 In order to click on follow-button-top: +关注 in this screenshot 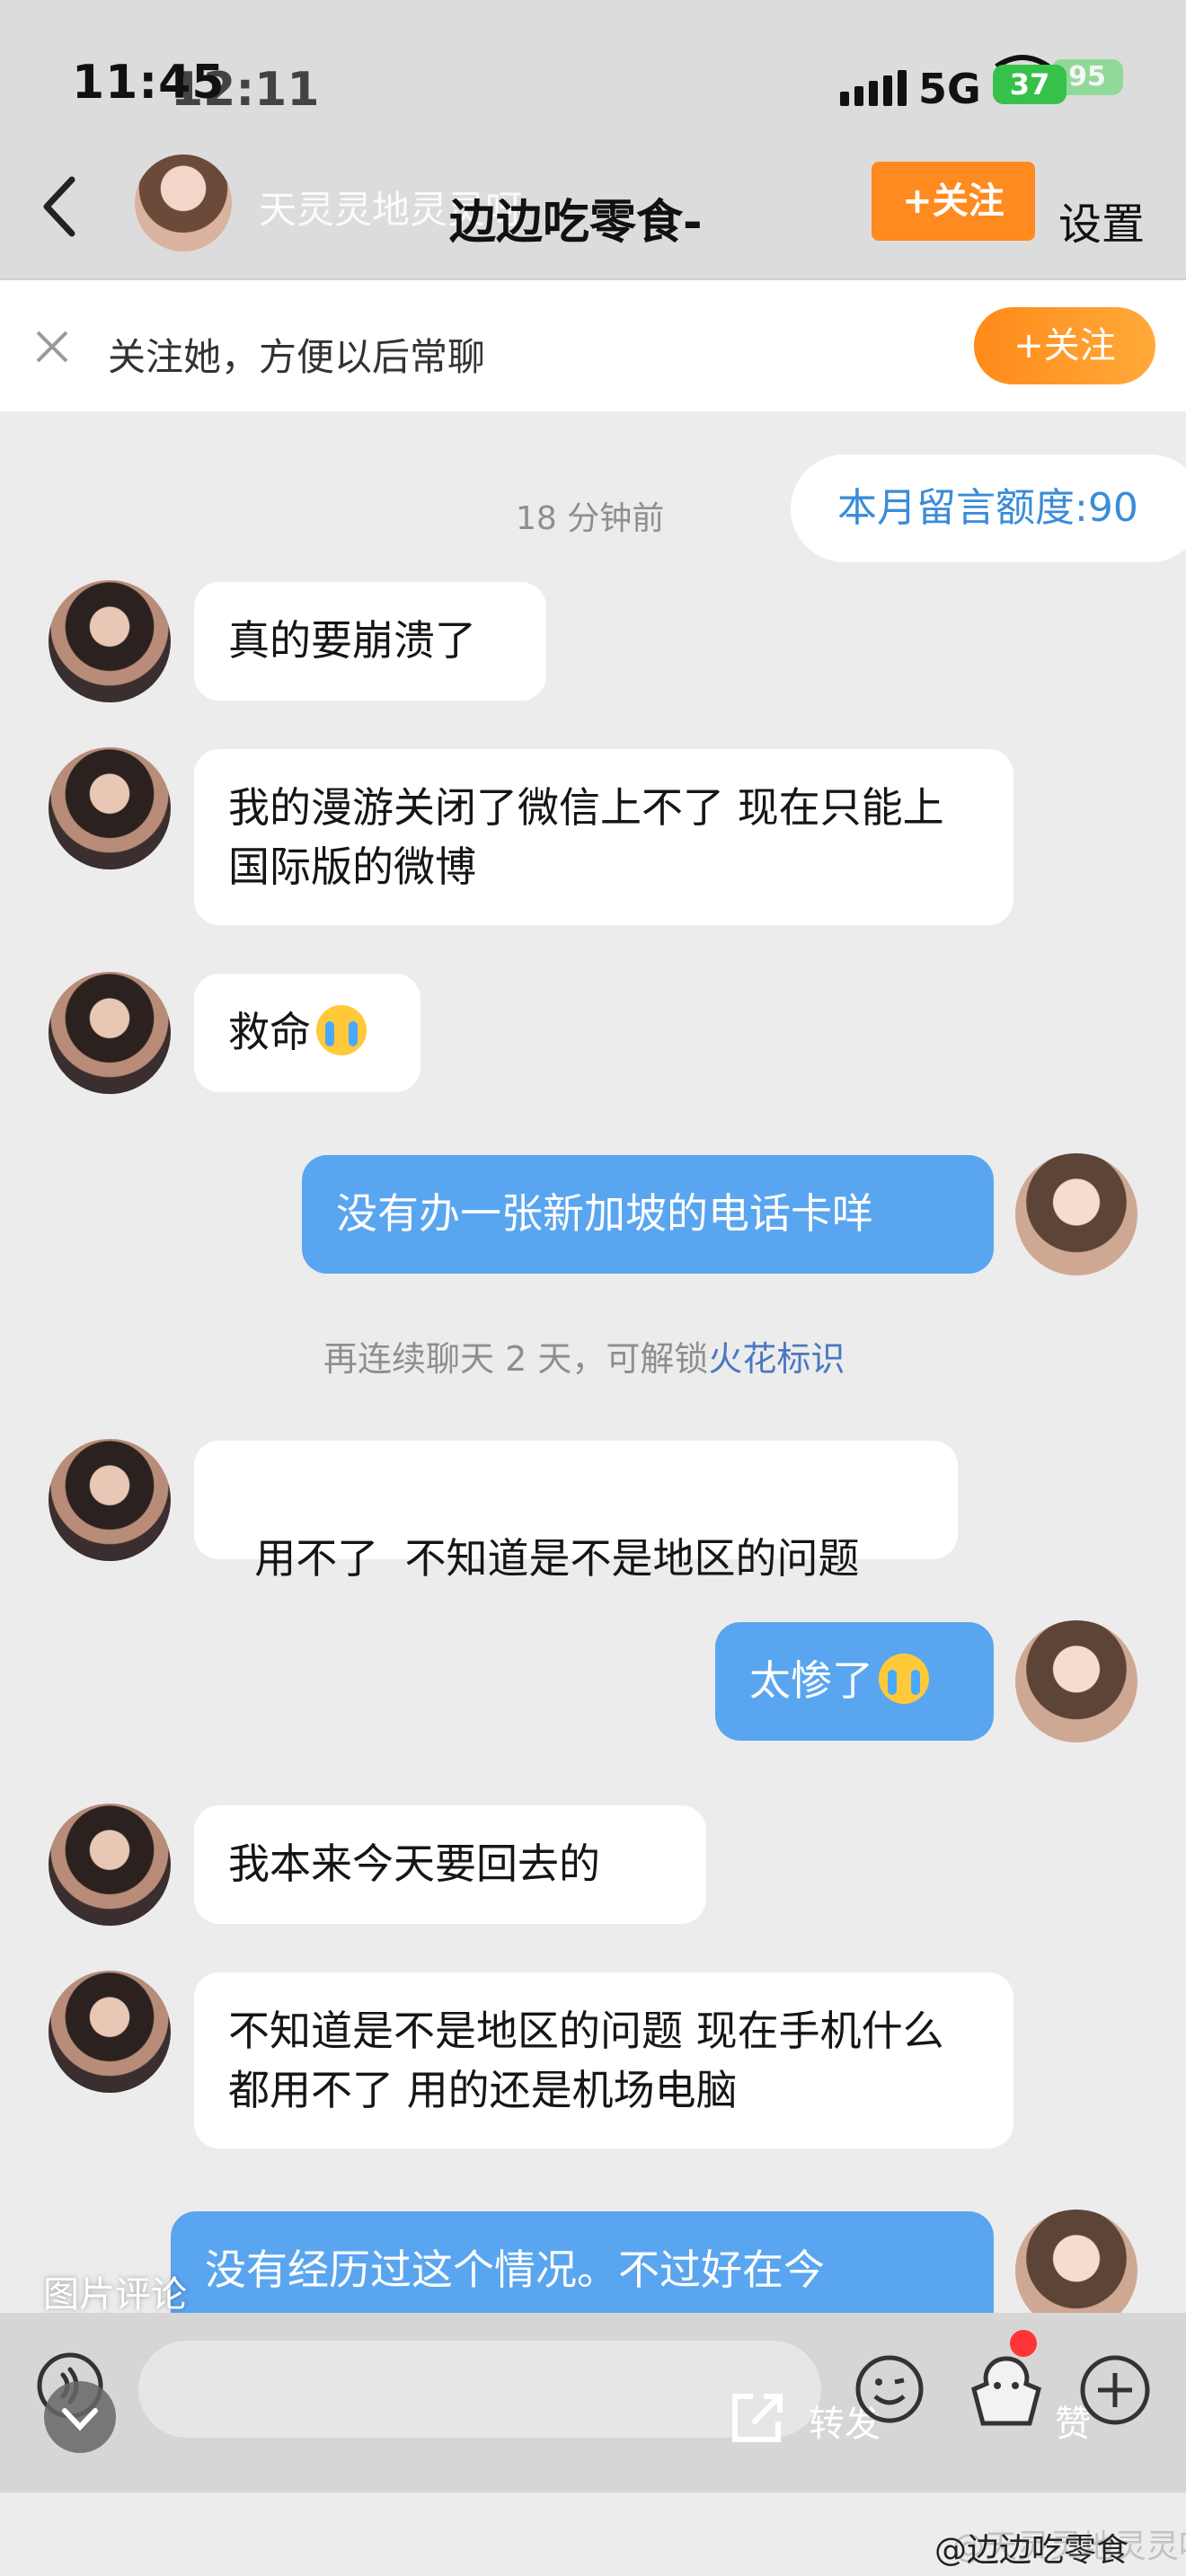, I will do `click(953, 201)`.